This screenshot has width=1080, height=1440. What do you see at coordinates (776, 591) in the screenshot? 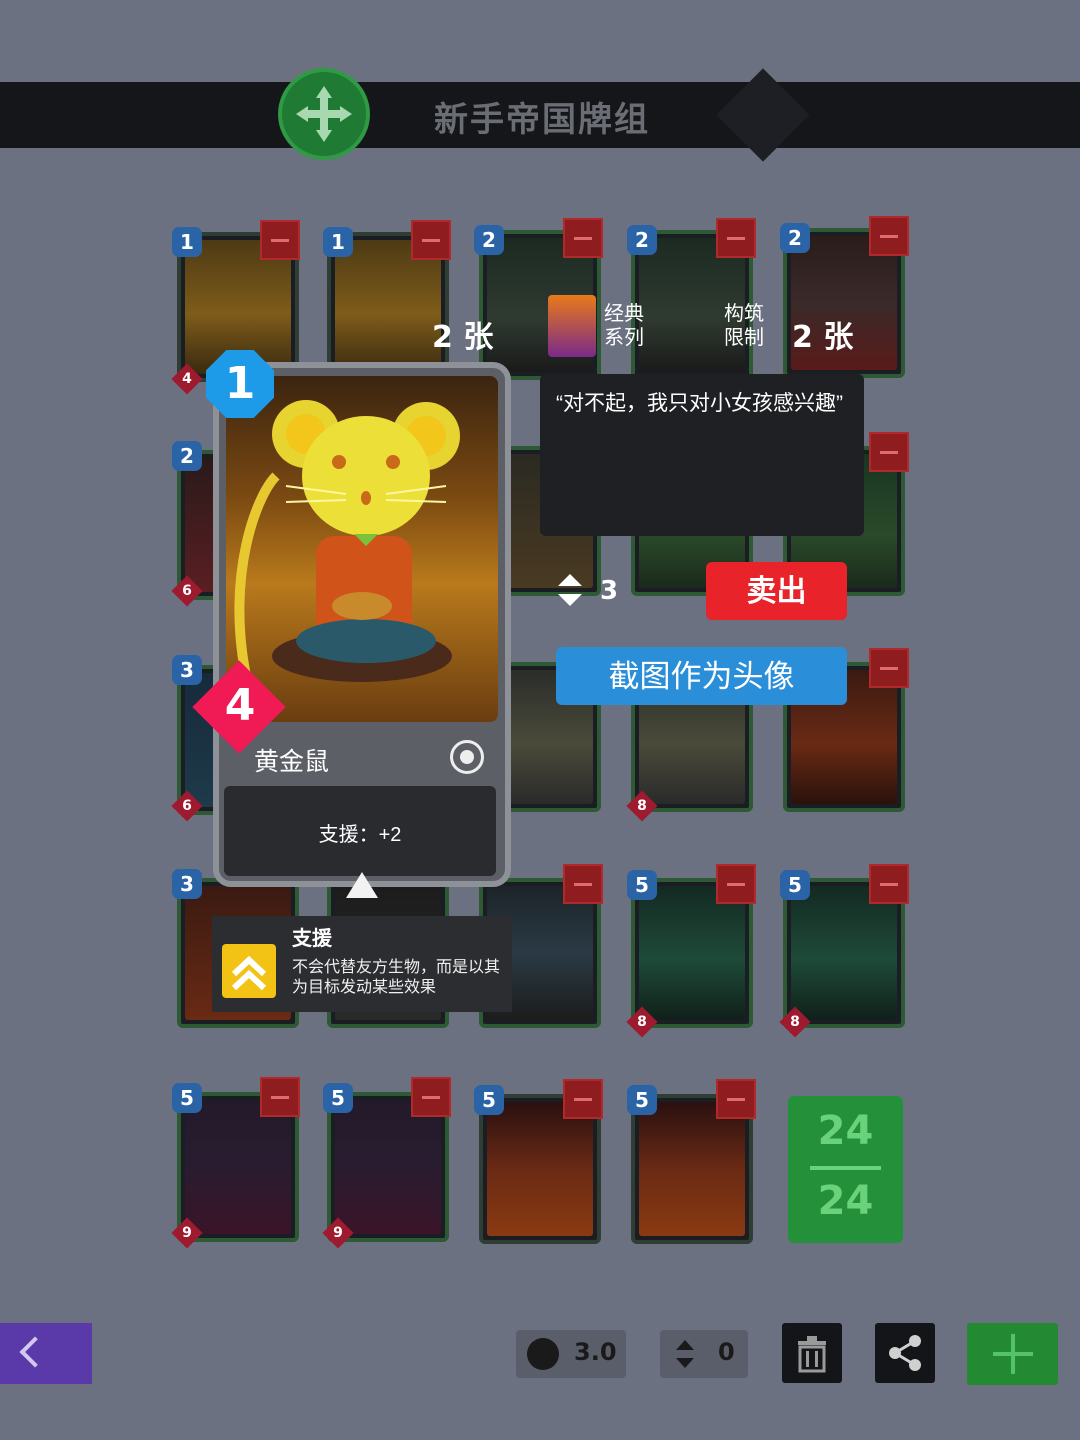
I see `sell-button: 卖出` at bounding box center [776, 591].